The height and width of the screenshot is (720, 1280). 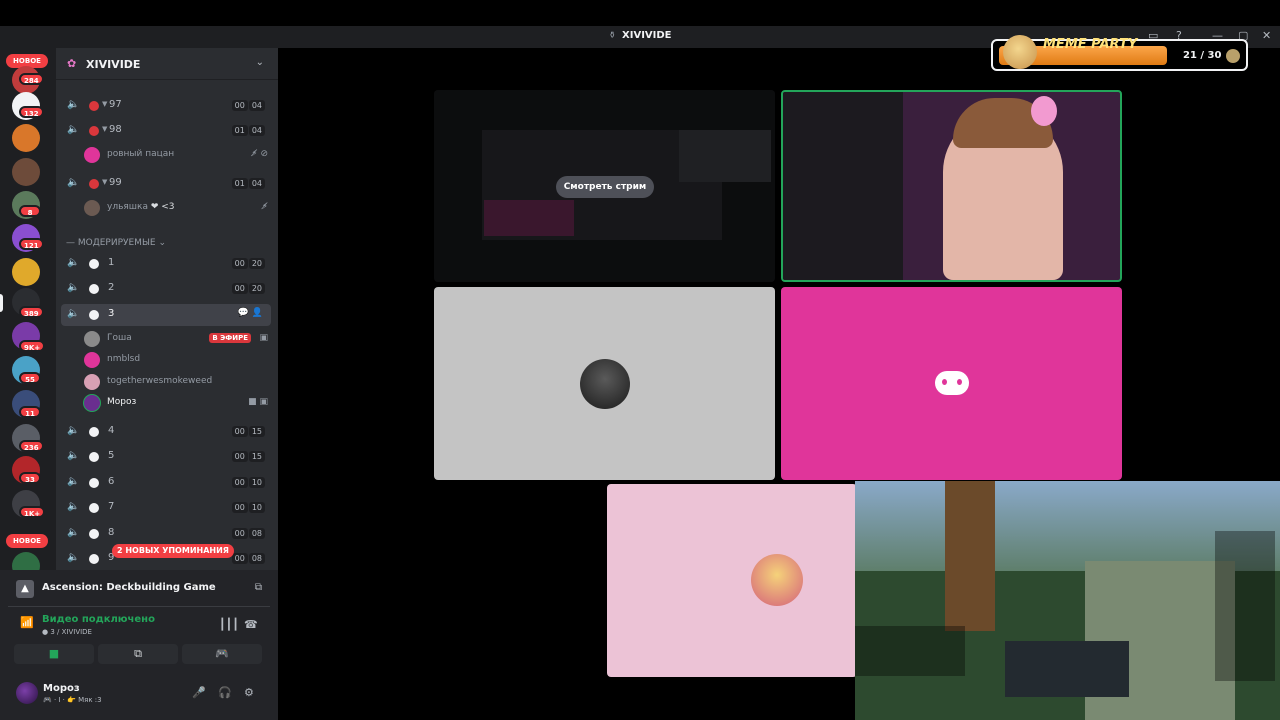 I want to click on member-name: Гоша, so click(x=119, y=338).